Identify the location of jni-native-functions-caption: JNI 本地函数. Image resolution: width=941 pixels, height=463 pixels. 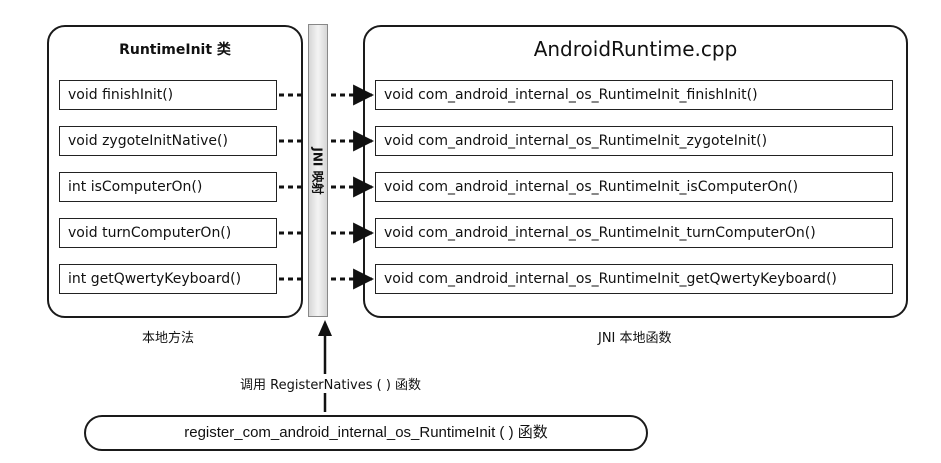
(635, 338).